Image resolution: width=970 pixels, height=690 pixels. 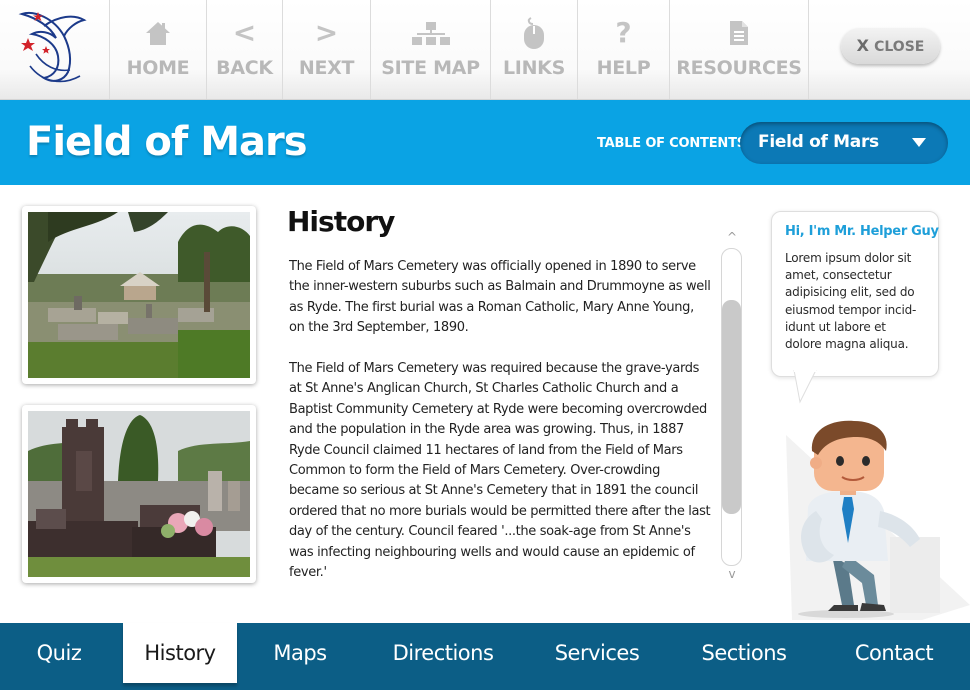 What do you see at coordinates (624, 49) in the screenshot?
I see `help-button: ? HELP` at bounding box center [624, 49].